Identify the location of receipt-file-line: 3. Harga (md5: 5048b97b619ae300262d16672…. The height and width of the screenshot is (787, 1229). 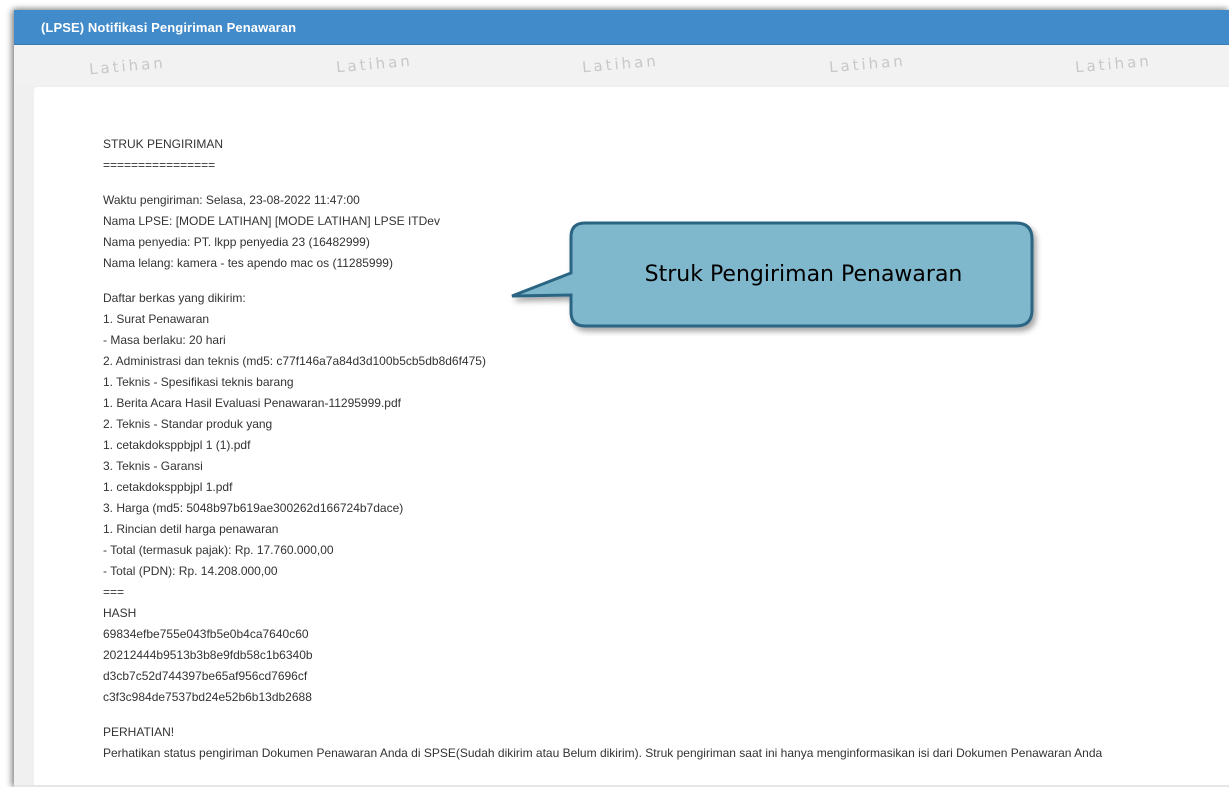
(253, 508).